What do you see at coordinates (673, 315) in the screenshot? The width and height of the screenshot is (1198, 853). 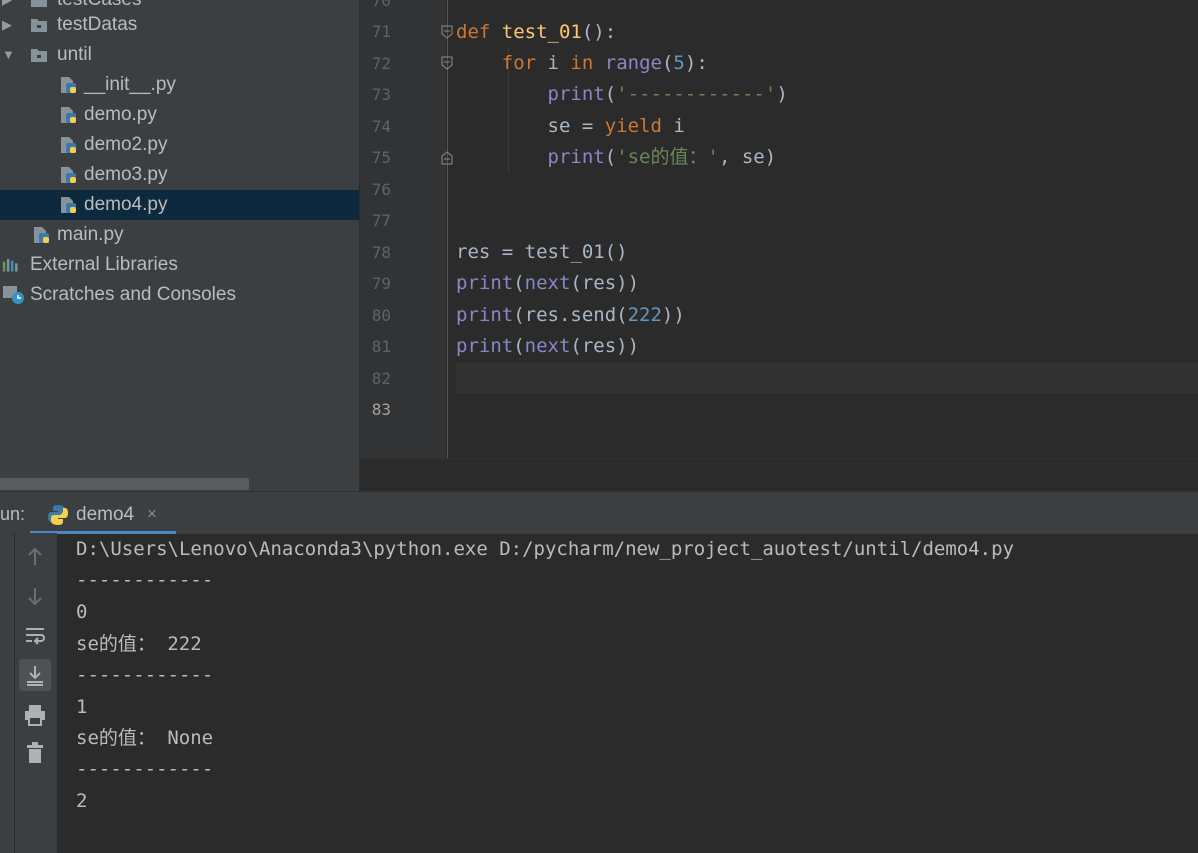 I see `code-text: ))` at bounding box center [673, 315].